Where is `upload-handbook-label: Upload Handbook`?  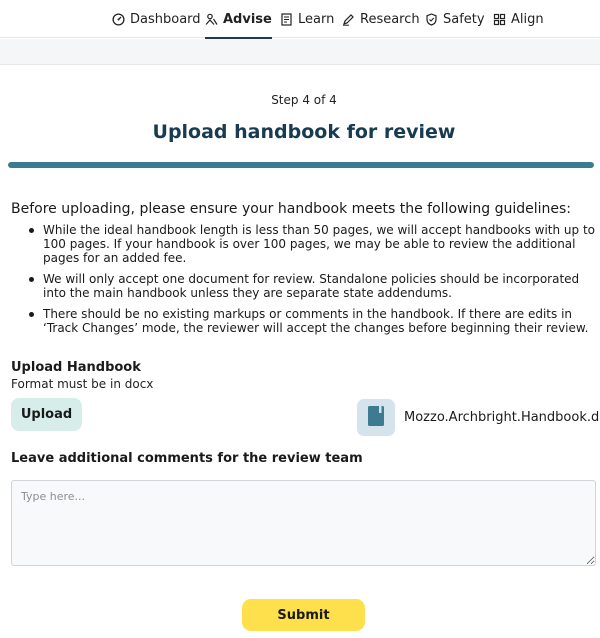 upload-handbook-label: Upload Handbook is located at coordinates (76, 367).